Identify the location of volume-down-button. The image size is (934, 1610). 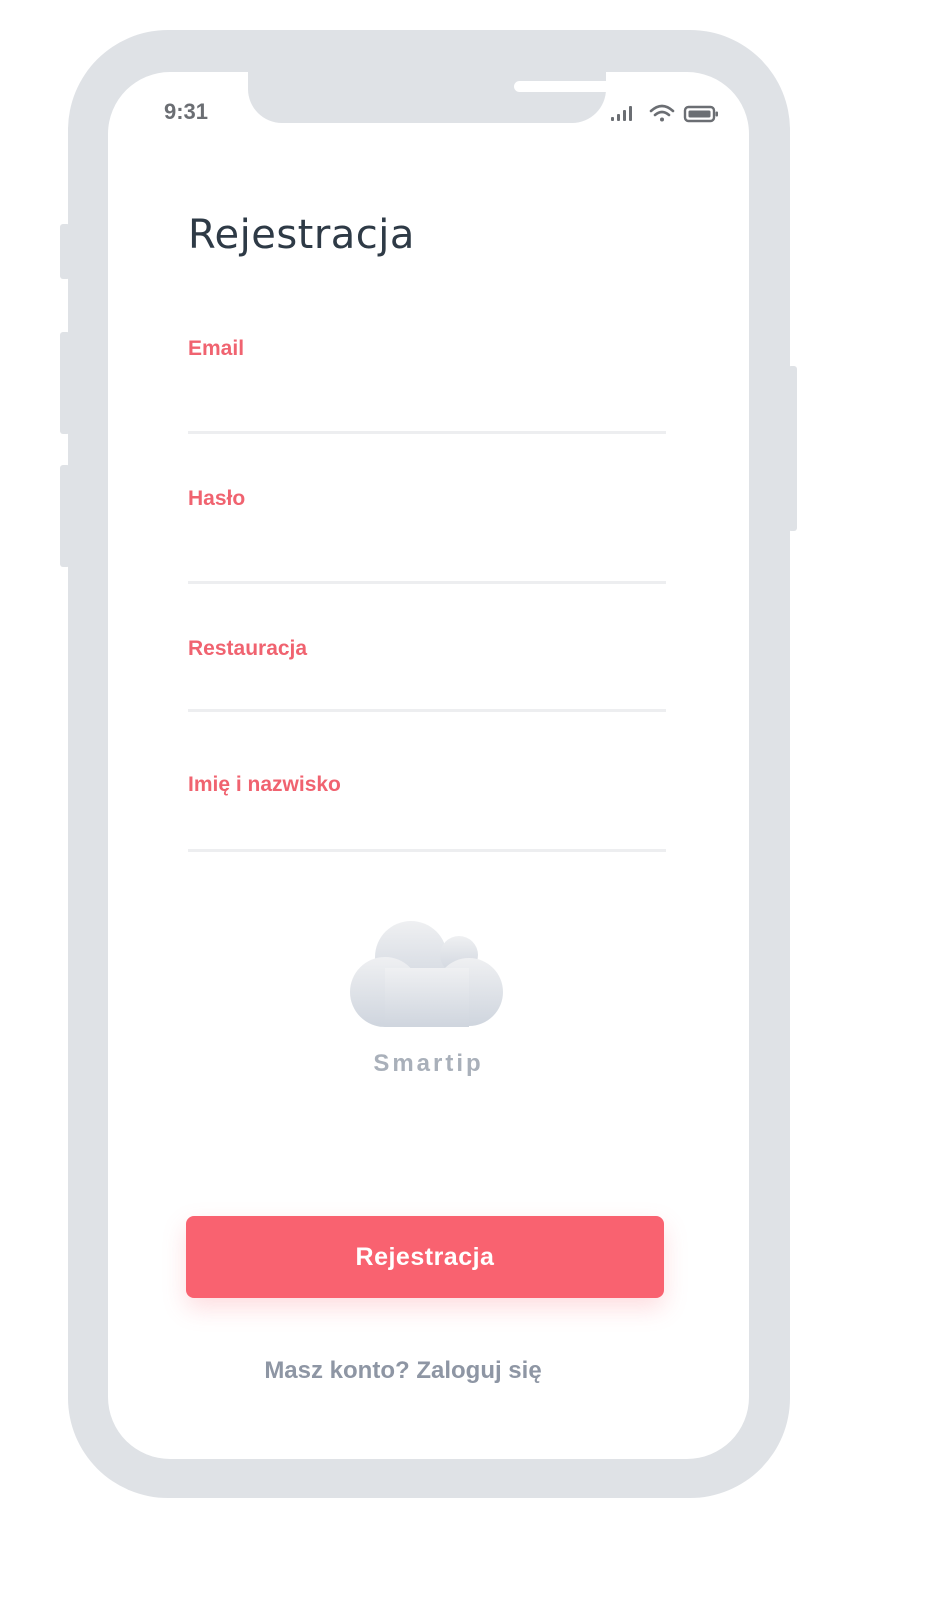
(65, 516).